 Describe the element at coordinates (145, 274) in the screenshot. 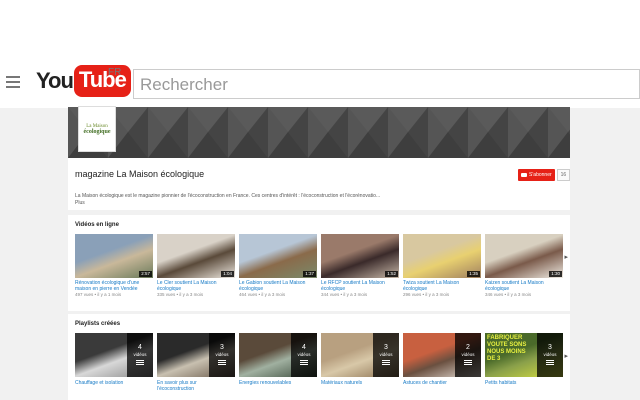

I see `video-duration: 2:57` at that location.